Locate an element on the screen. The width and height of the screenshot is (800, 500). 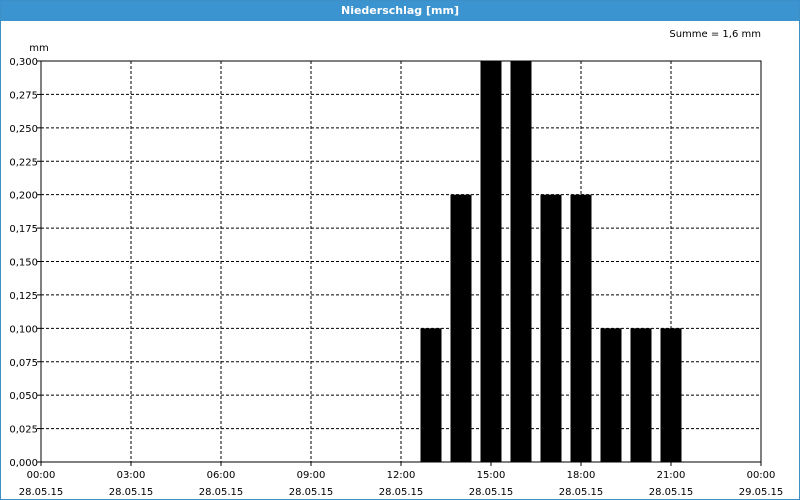
x-tick-time: 06:00 is located at coordinates (221, 475).